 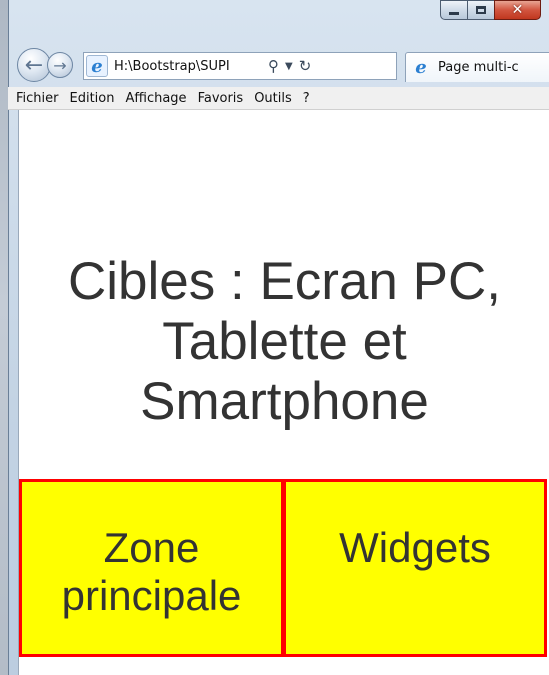 I want to click on close-icon: ✕, so click(x=517, y=10).